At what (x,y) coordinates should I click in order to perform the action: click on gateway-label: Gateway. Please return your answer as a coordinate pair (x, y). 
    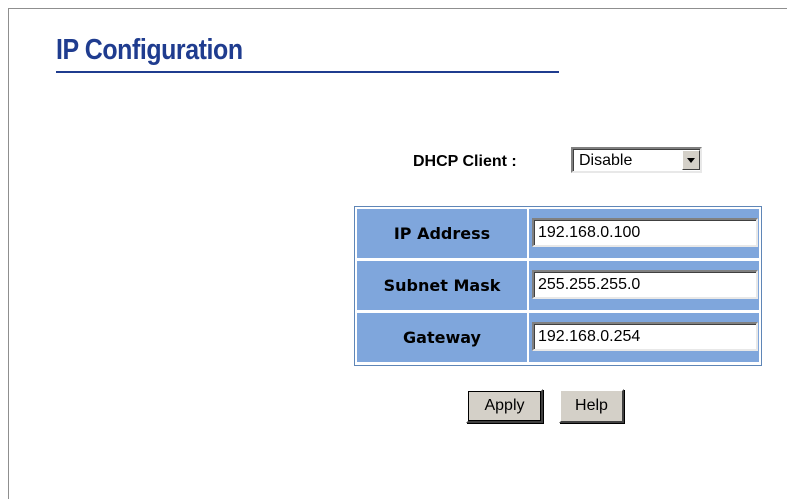
    Looking at the image, I should click on (442, 337).